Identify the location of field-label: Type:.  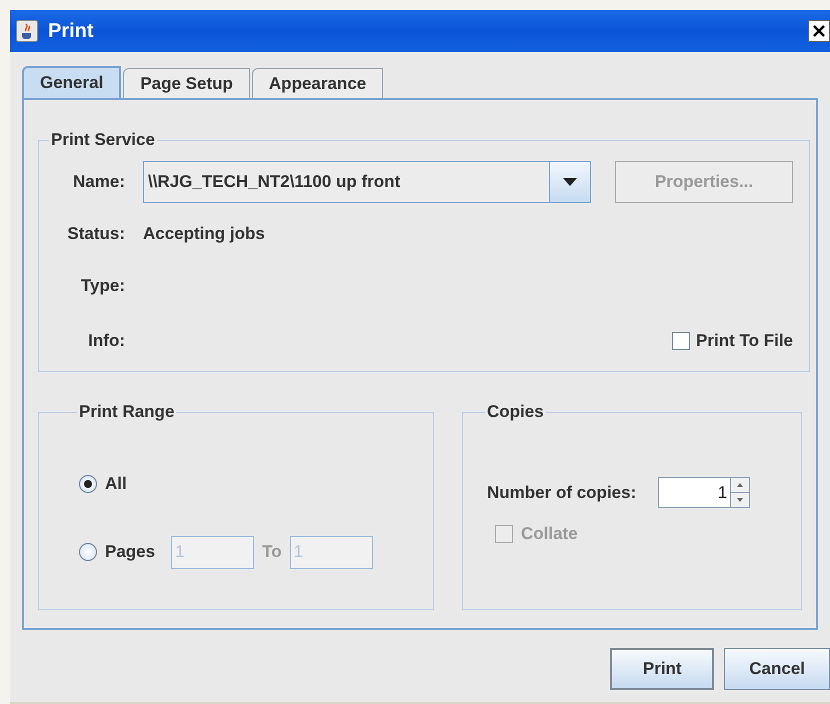
(102, 286).